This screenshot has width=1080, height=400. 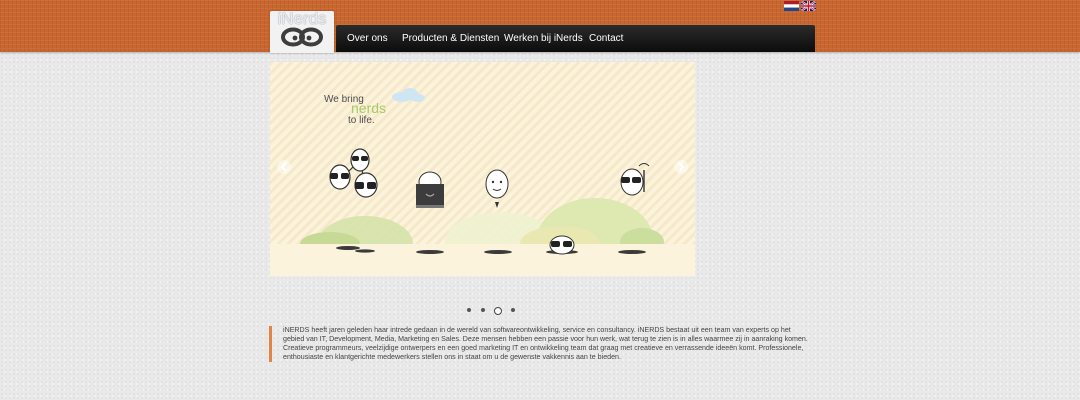 What do you see at coordinates (606, 38) in the screenshot?
I see `nav-contact: Contact` at bounding box center [606, 38].